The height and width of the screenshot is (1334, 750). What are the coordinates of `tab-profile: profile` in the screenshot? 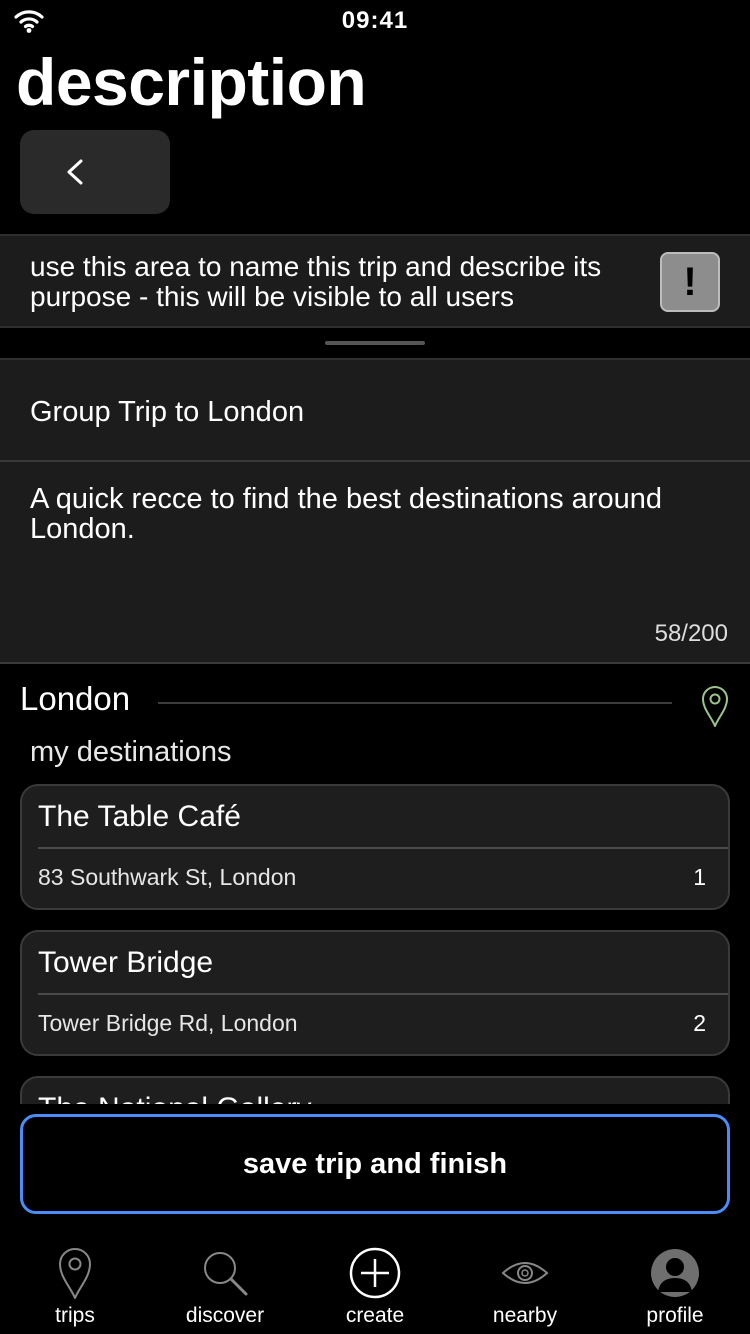 It's located at (675, 1283).